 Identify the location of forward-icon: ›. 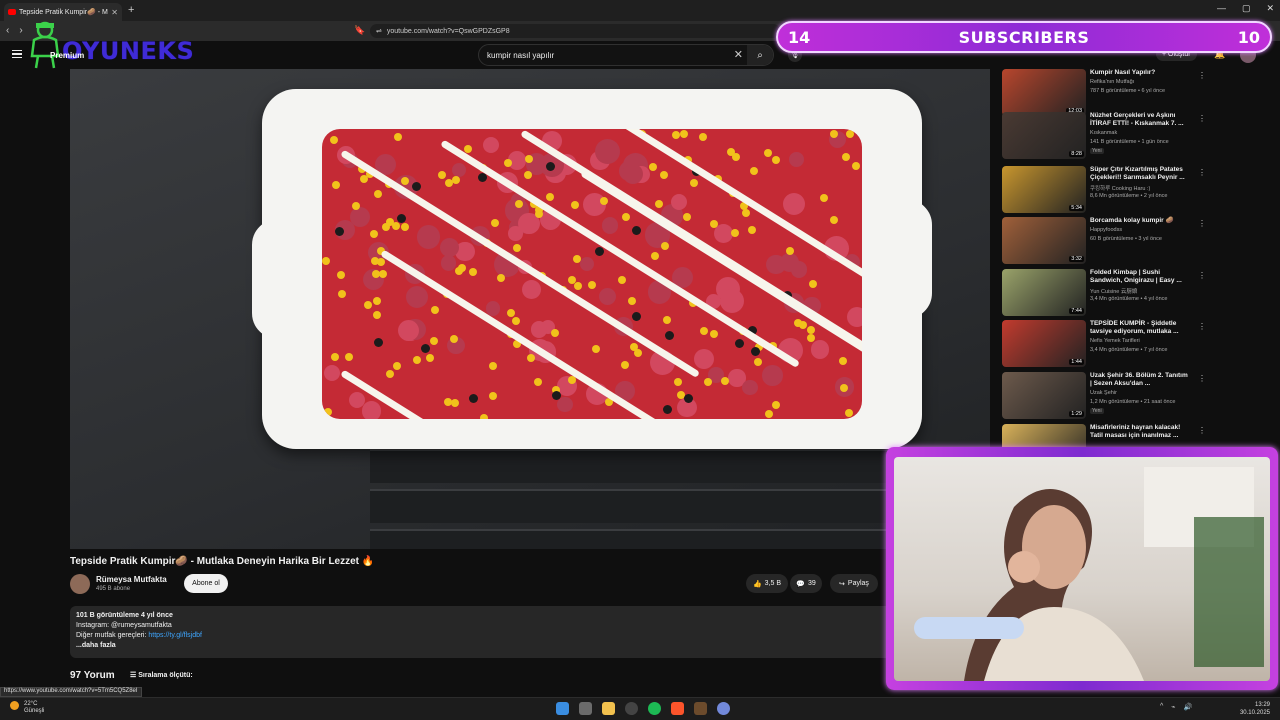
(20, 30).